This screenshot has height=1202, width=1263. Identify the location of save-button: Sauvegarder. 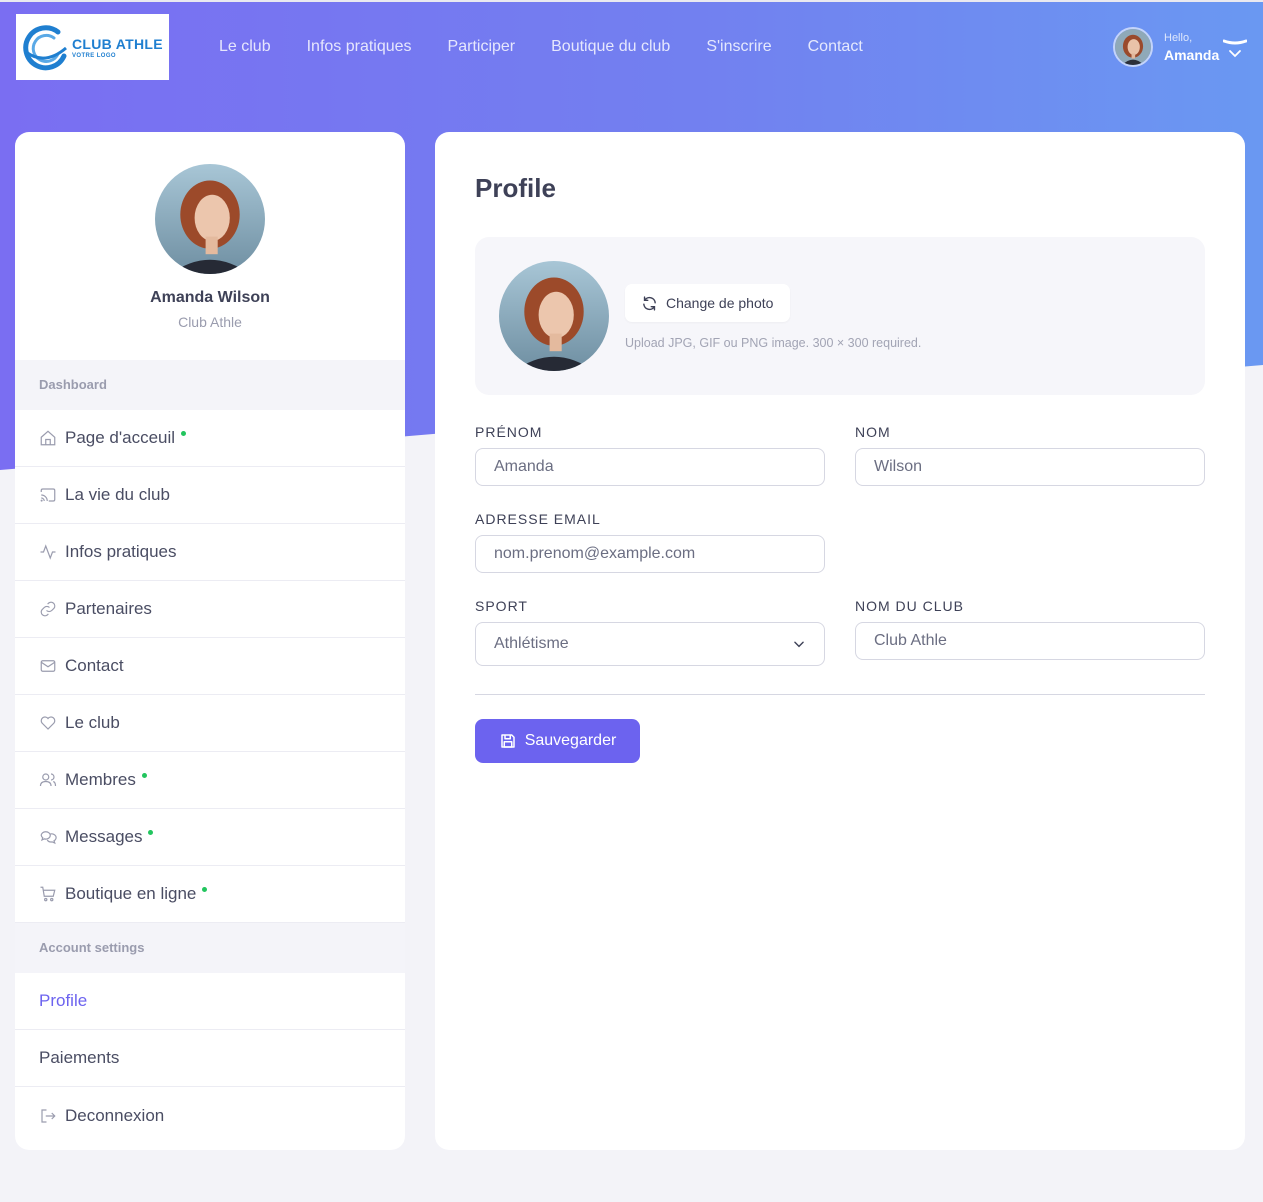
(557, 741).